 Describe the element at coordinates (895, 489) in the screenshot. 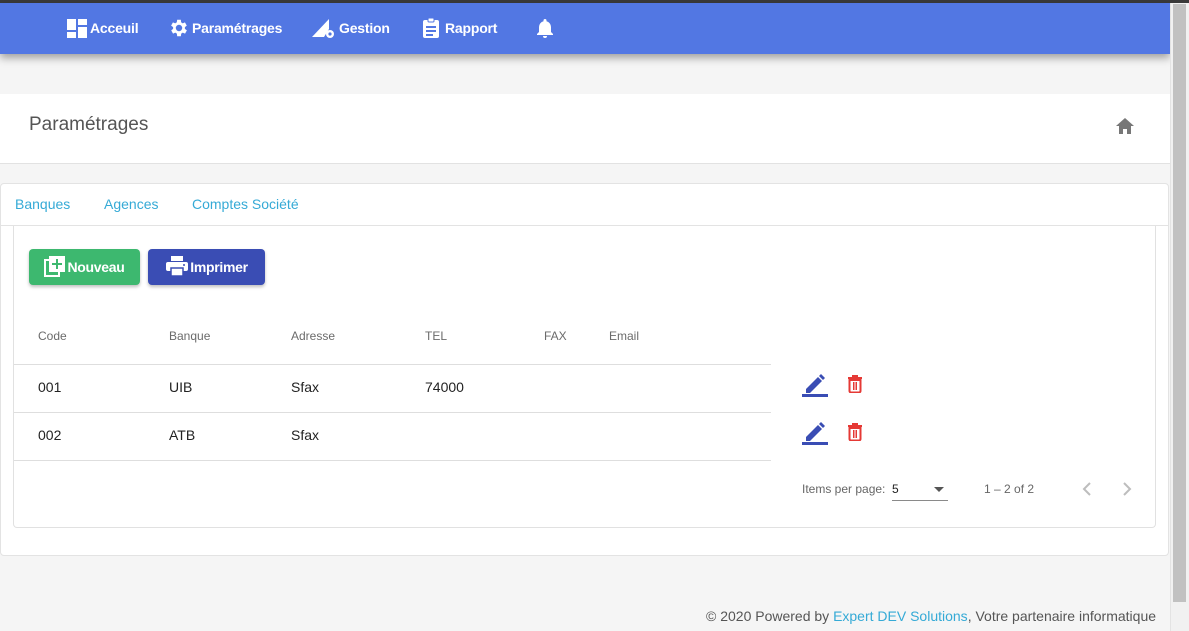

I see `page-size-value: 5` at that location.